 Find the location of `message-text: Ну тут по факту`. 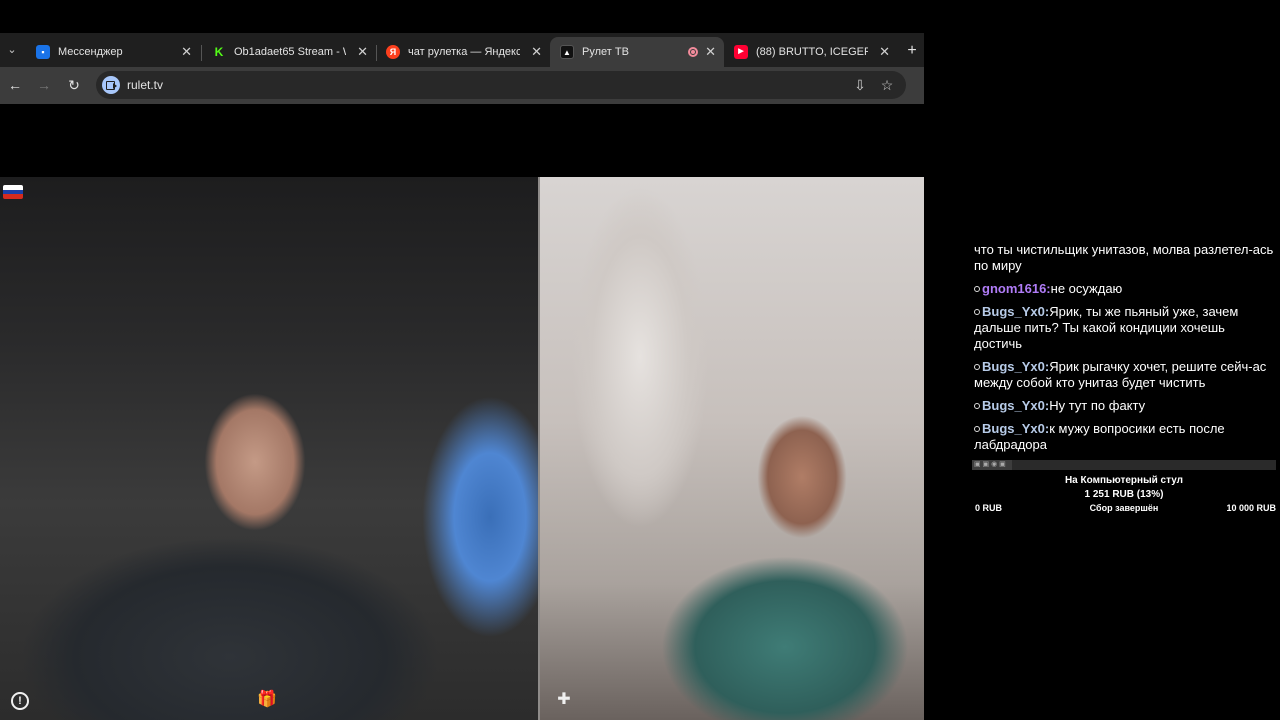

message-text: Ну тут по факту is located at coordinates (1097, 405).